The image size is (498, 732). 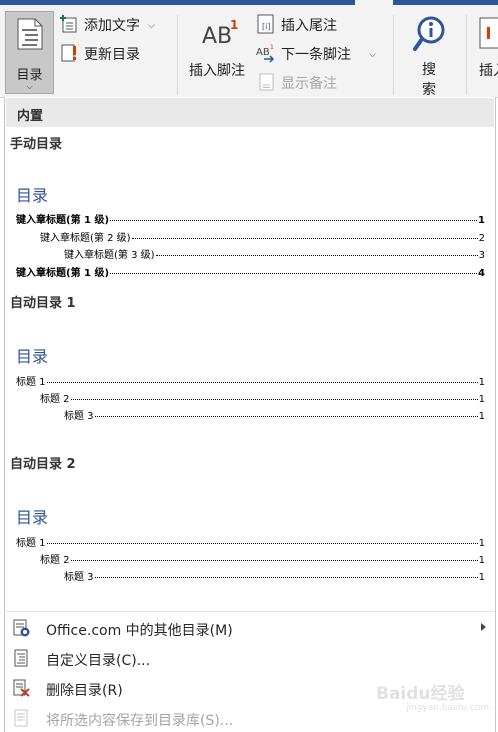 What do you see at coordinates (483, 627) in the screenshot?
I see `submenu-arrow-icon` at bounding box center [483, 627].